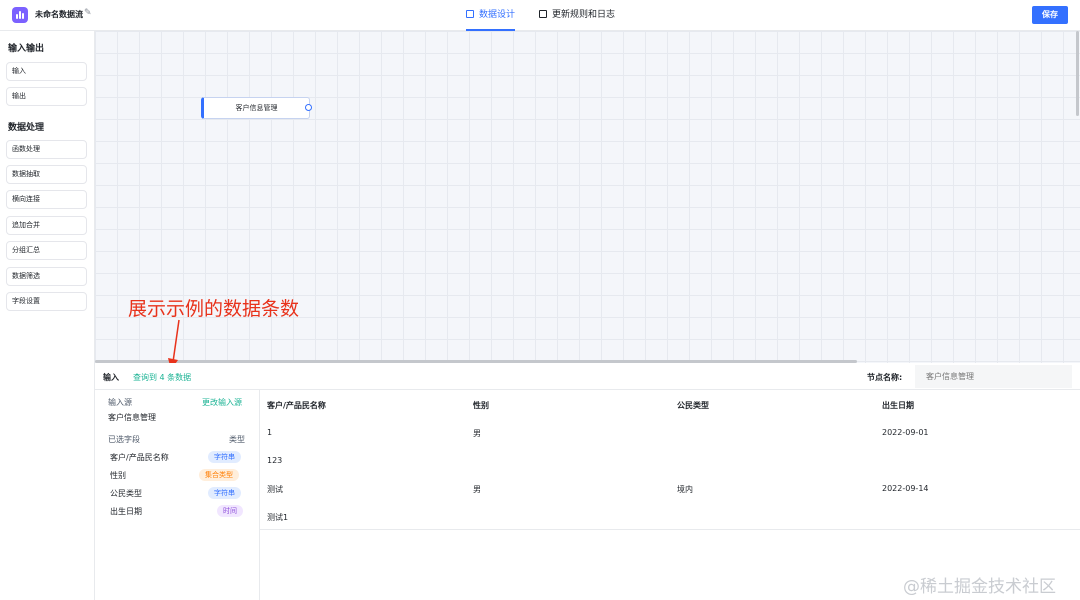 This screenshot has height=600, width=1080. Describe the element at coordinates (230, 511) in the screenshot. I see `field-type-badge: 时间` at that location.